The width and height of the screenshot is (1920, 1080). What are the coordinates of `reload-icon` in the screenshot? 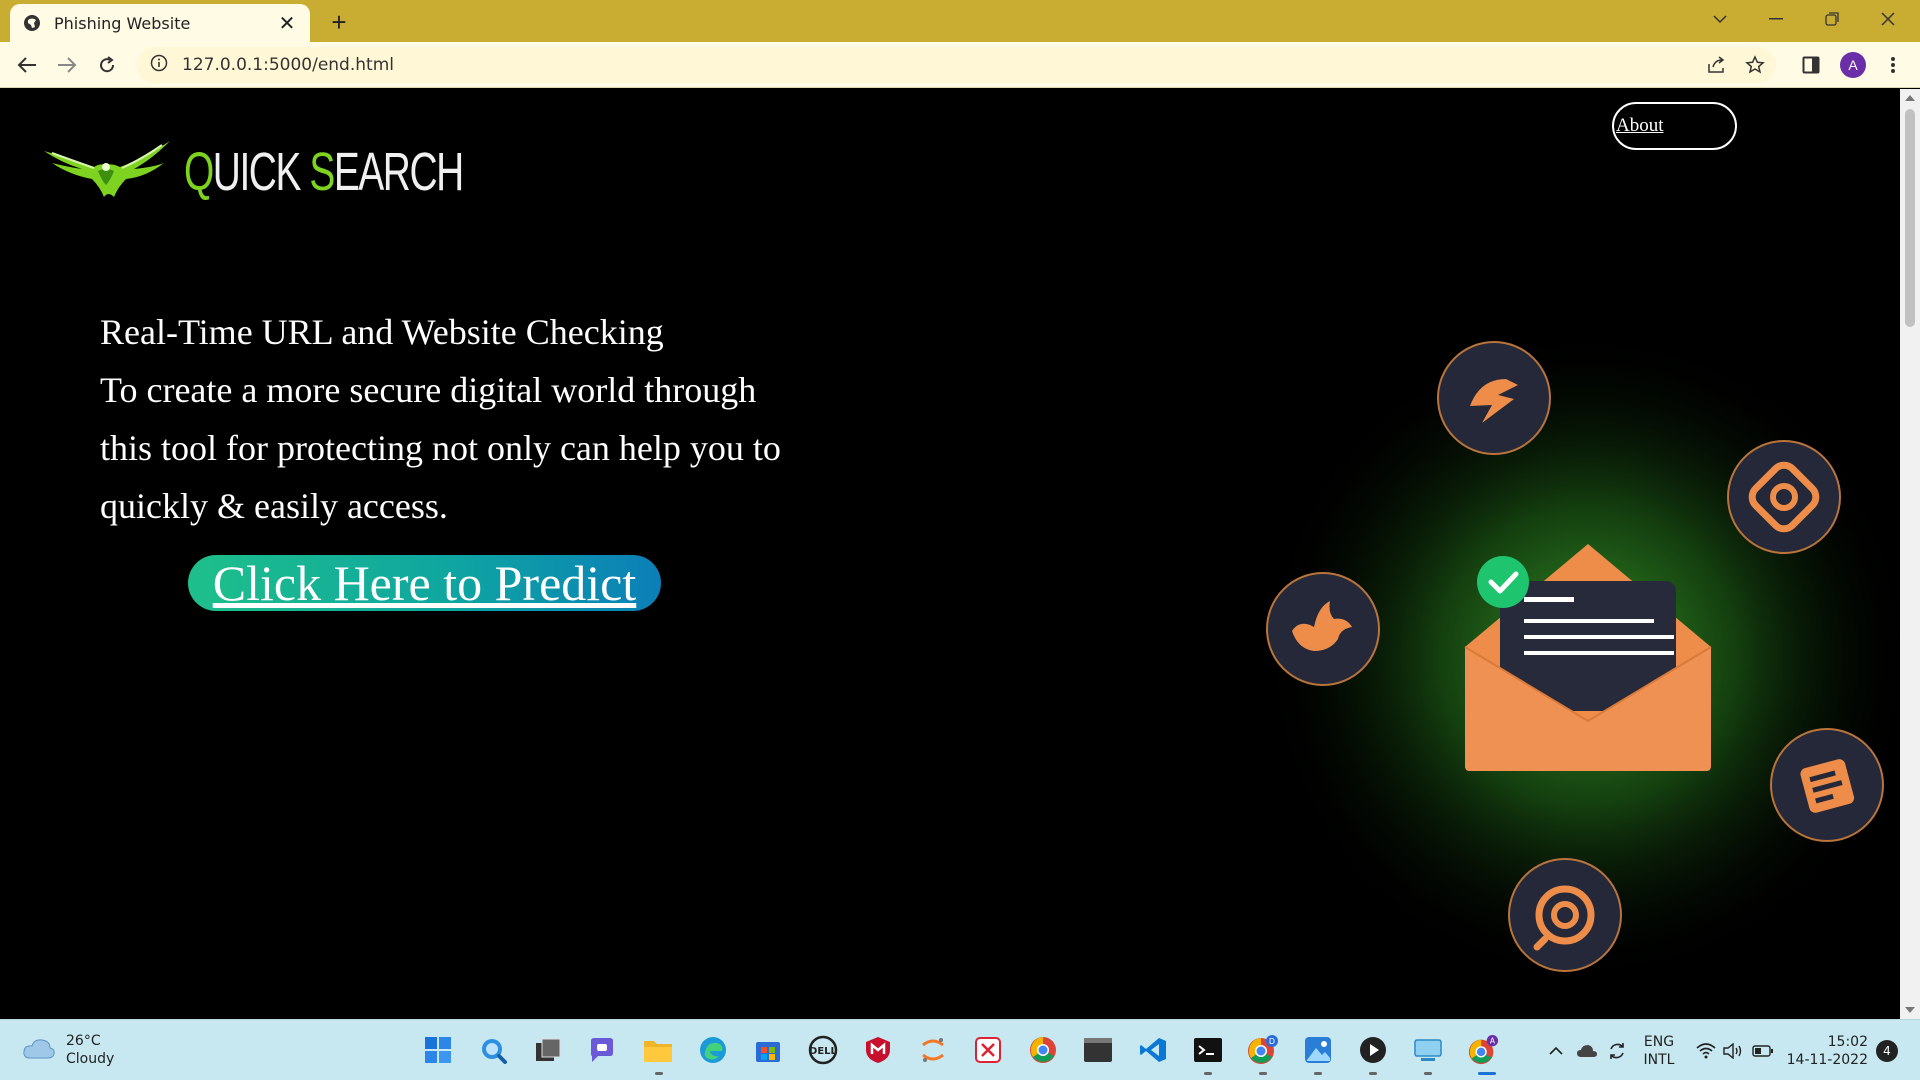 It's located at (107, 65).